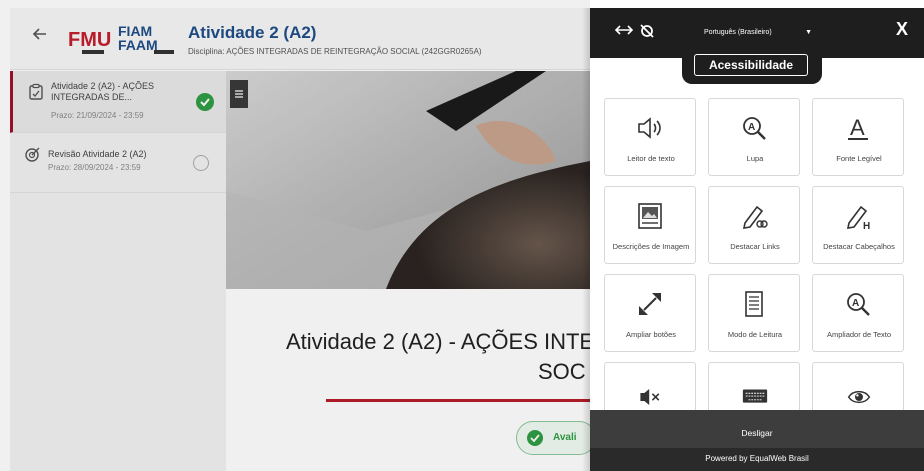 This screenshot has height=471, width=924. I want to click on image-icon, so click(650, 216).